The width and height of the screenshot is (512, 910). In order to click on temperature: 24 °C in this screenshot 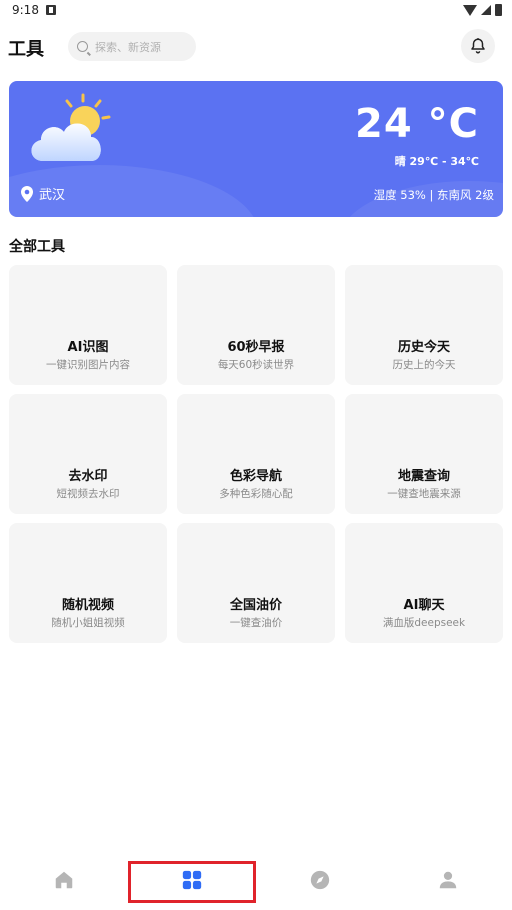, I will do `click(417, 124)`.